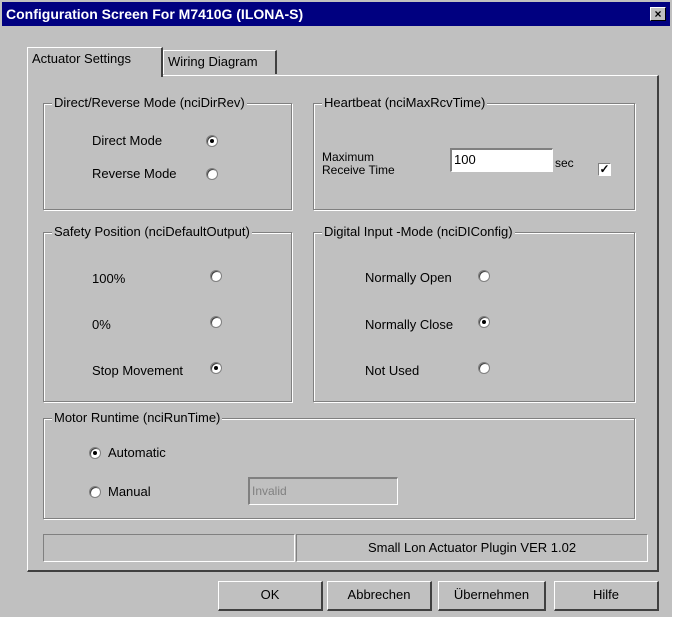 The image size is (674, 617). I want to click on safety-100-radio, so click(216, 276).